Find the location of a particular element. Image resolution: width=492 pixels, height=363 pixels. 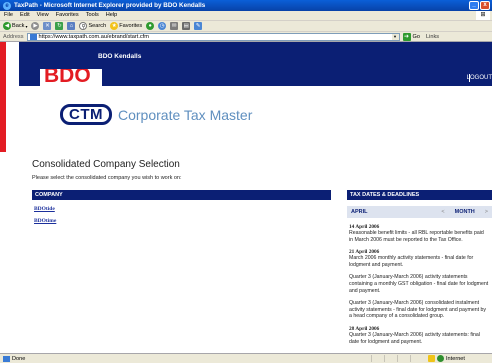

go-label: Go is located at coordinates (416, 36).